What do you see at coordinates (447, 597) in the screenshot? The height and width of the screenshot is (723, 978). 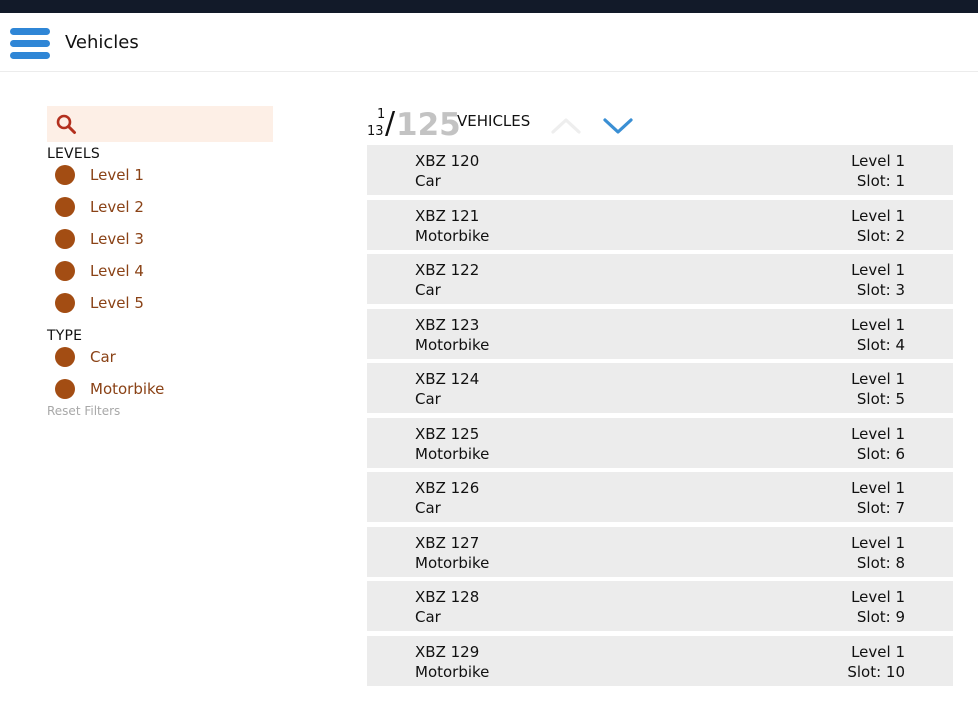 I see `vehicle-plate: XBZ 128` at bounding box center [447, 597].